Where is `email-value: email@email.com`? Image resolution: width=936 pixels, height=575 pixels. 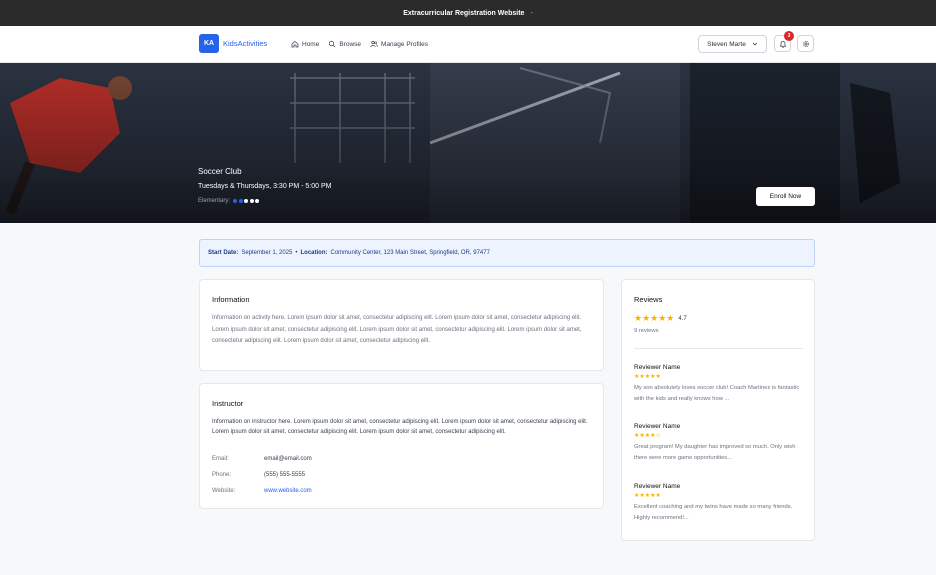 email-value: email@email.com is located at coordinates (288, 459).